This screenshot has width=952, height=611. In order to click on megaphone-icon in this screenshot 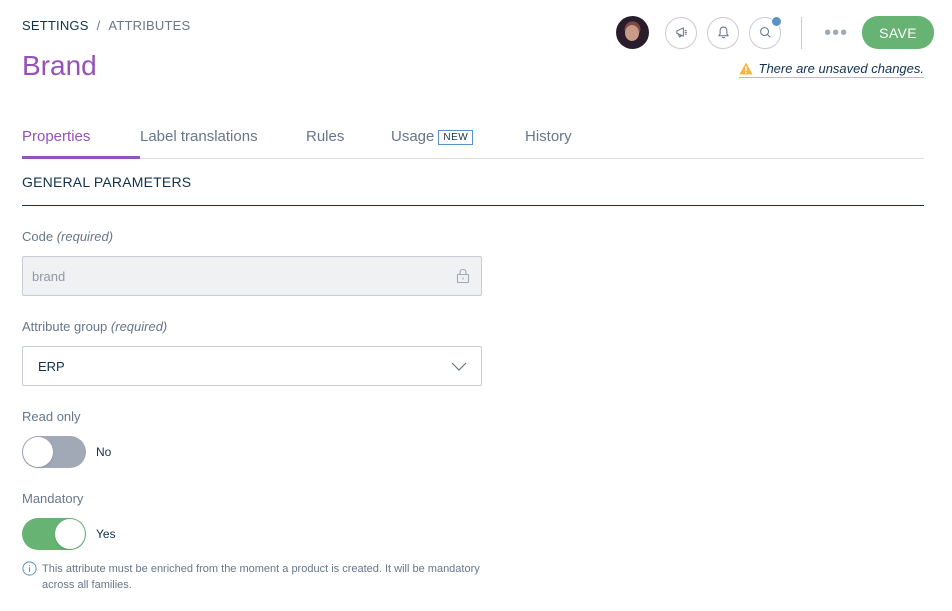, I will do `click(681, 32)`.